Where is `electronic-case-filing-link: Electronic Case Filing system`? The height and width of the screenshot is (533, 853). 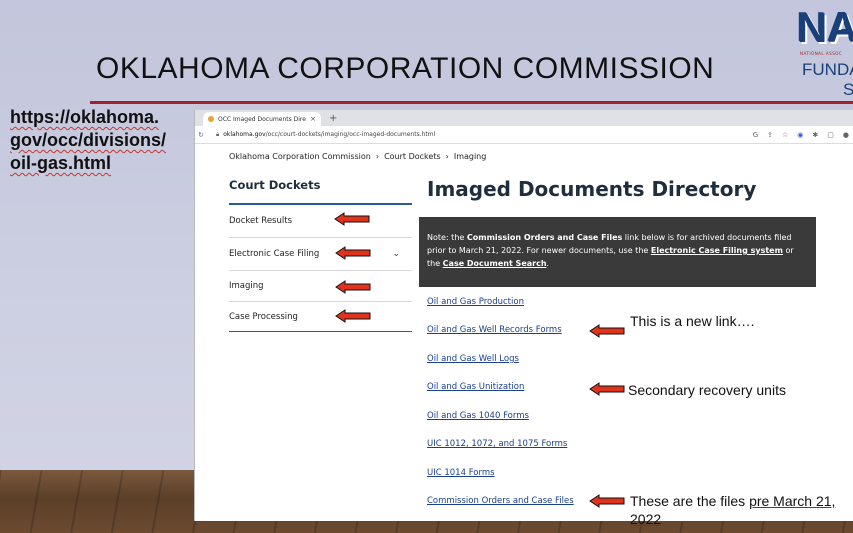 electronic-case-filing-link: Electronic Case Filing system is located at coordinates (717, 250).